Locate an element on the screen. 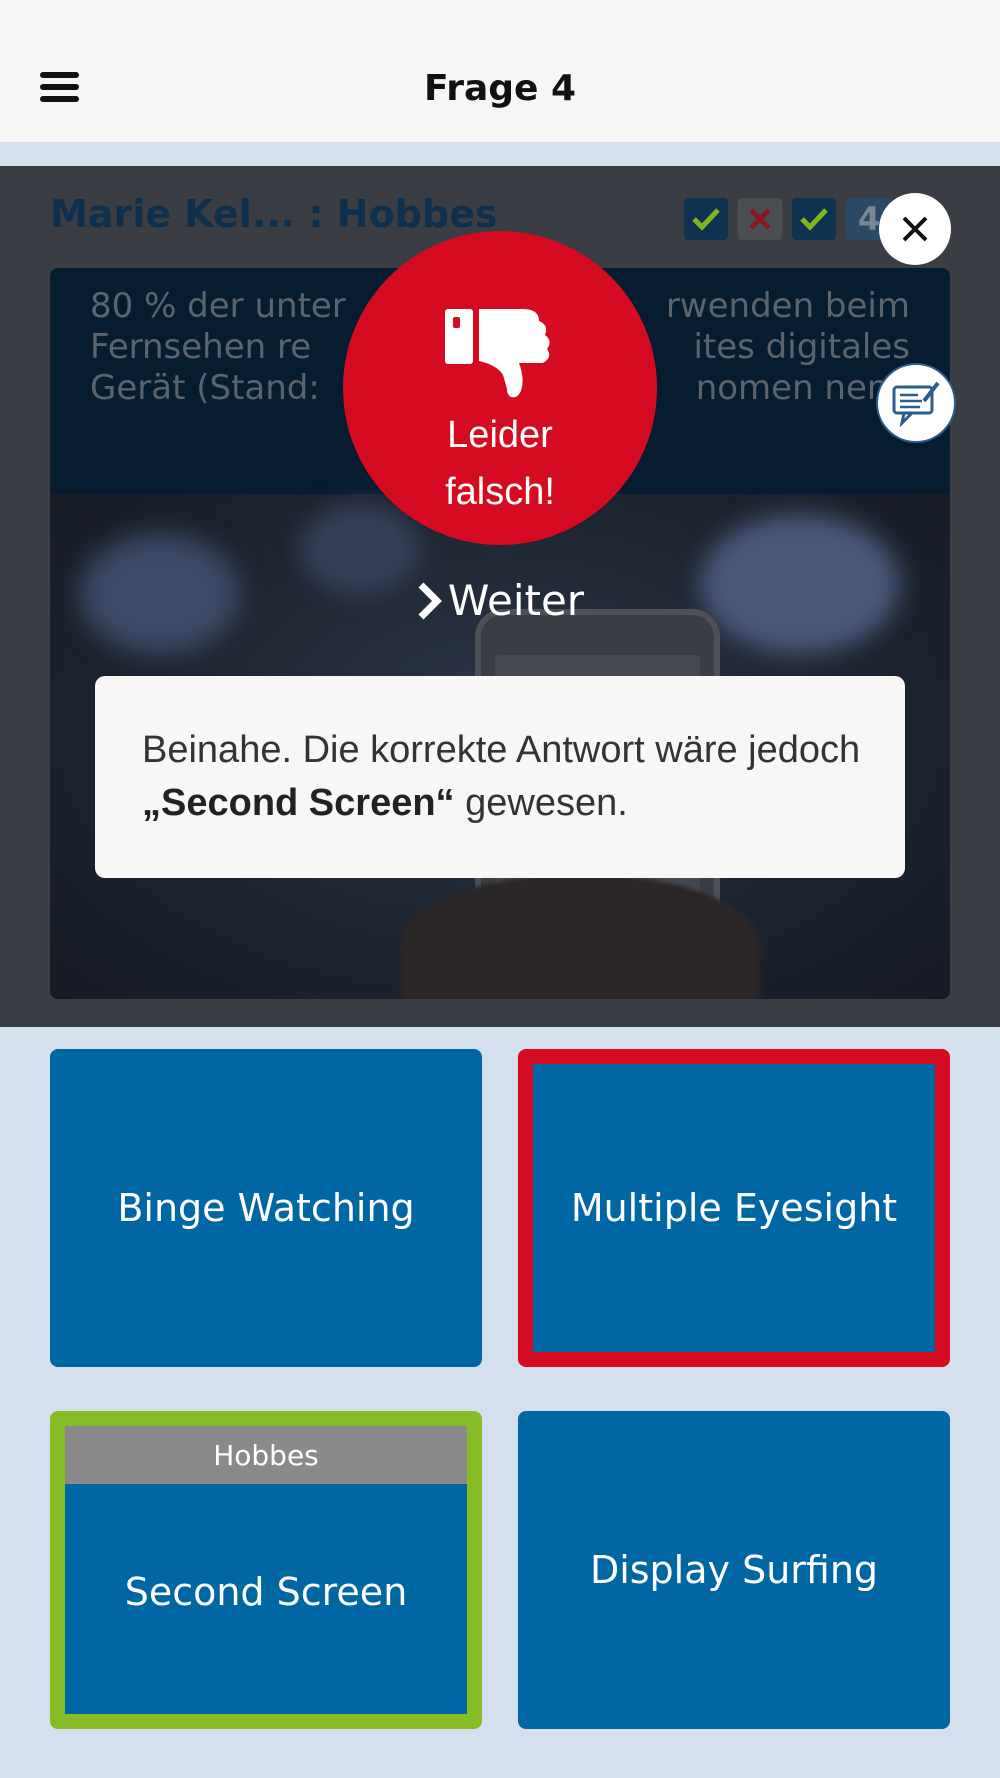 The width and height of the screenshot is (1000, 1778). progress-wrong is located at coordinates (760, 219).